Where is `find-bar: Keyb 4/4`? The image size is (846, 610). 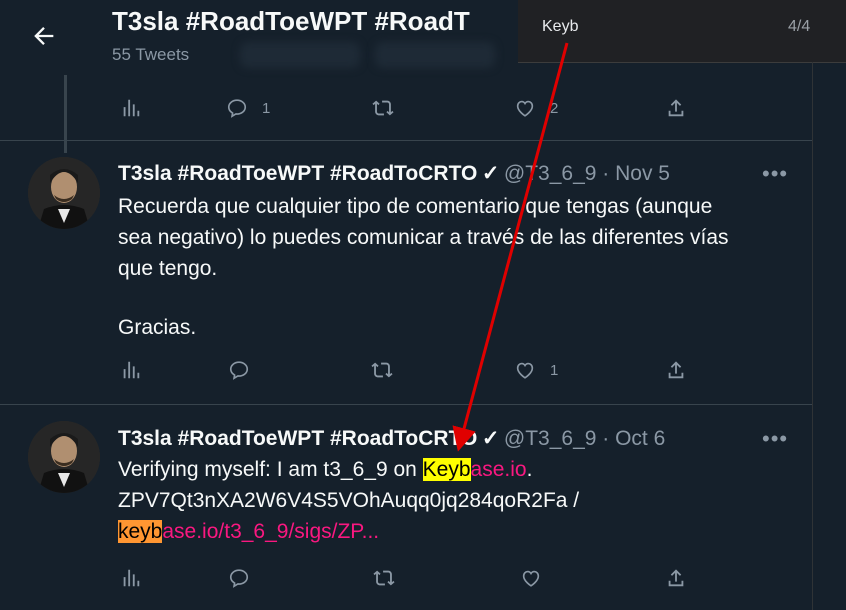 find-bar: Keyb 4/4 is located at coordinates (682, 31).